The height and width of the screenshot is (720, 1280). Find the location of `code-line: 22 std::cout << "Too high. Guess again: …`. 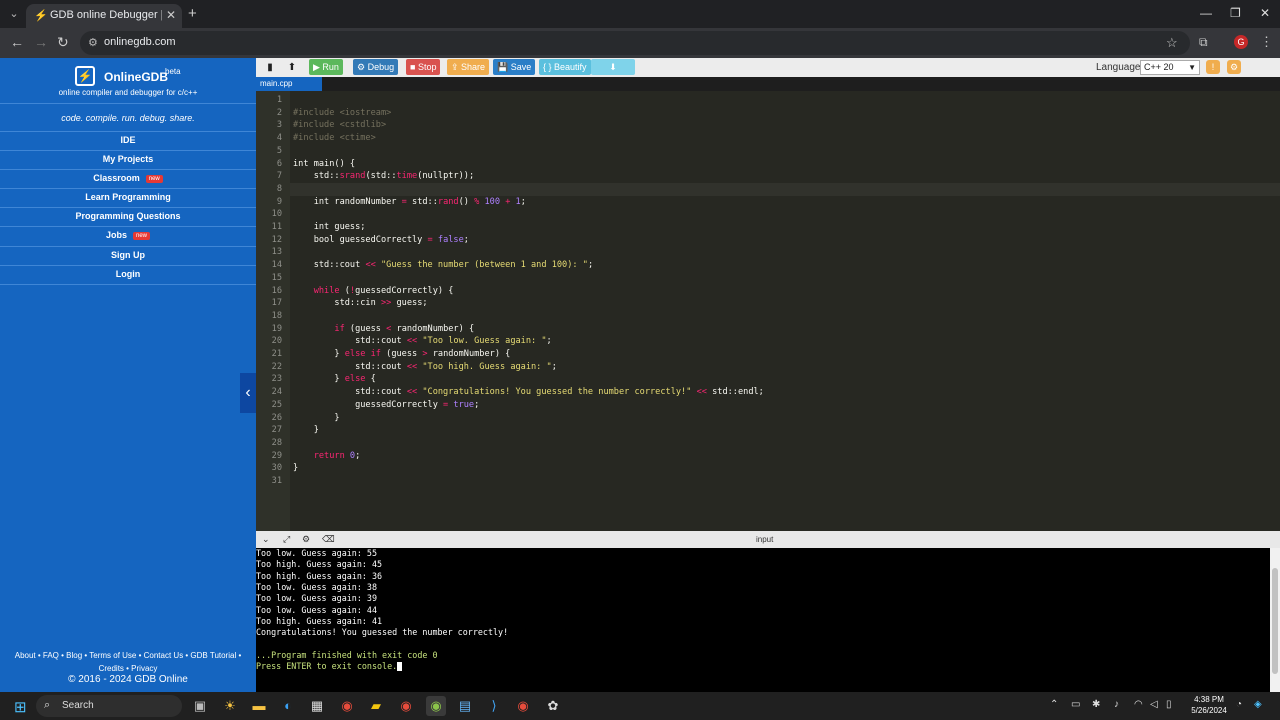

code-line: 22 std::cout << "Too high. Guess again: … is located at coordinates (768, 367).